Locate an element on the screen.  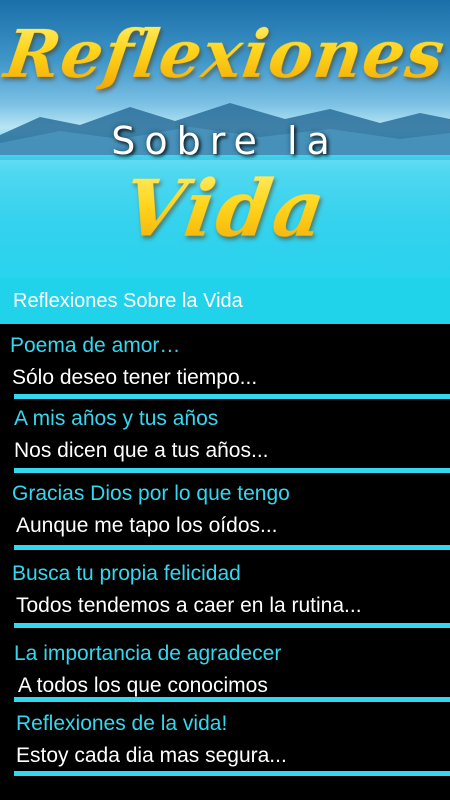
list-item-title: La importancia de agradecer is located at coordinates (148, 653).